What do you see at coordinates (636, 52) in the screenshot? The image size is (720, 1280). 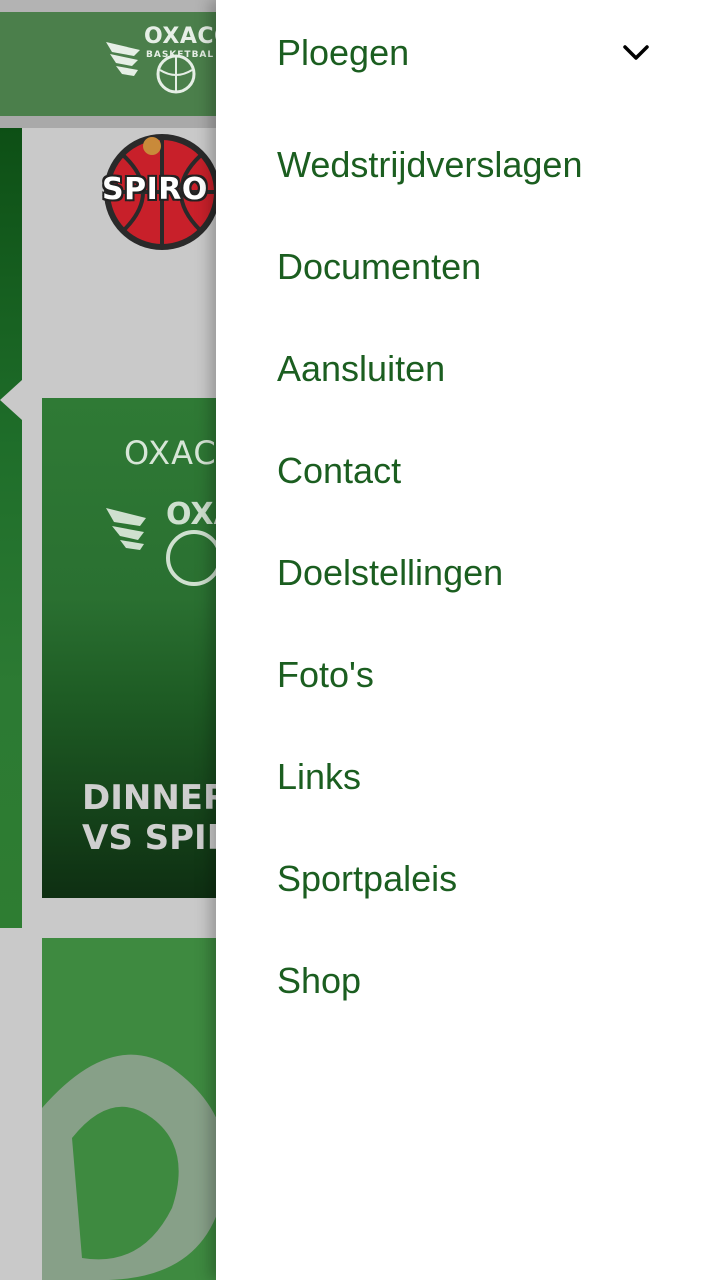 I see `chevron-down-icon` at bounding box center [636, 52].